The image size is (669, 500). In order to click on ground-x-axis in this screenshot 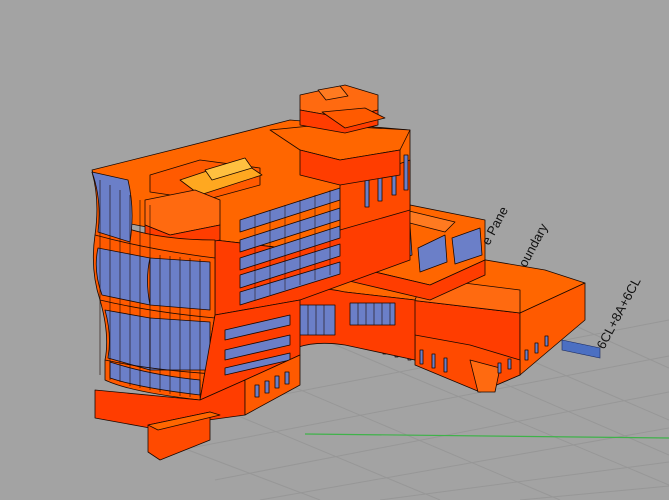, I will do `click(486, 436)`.